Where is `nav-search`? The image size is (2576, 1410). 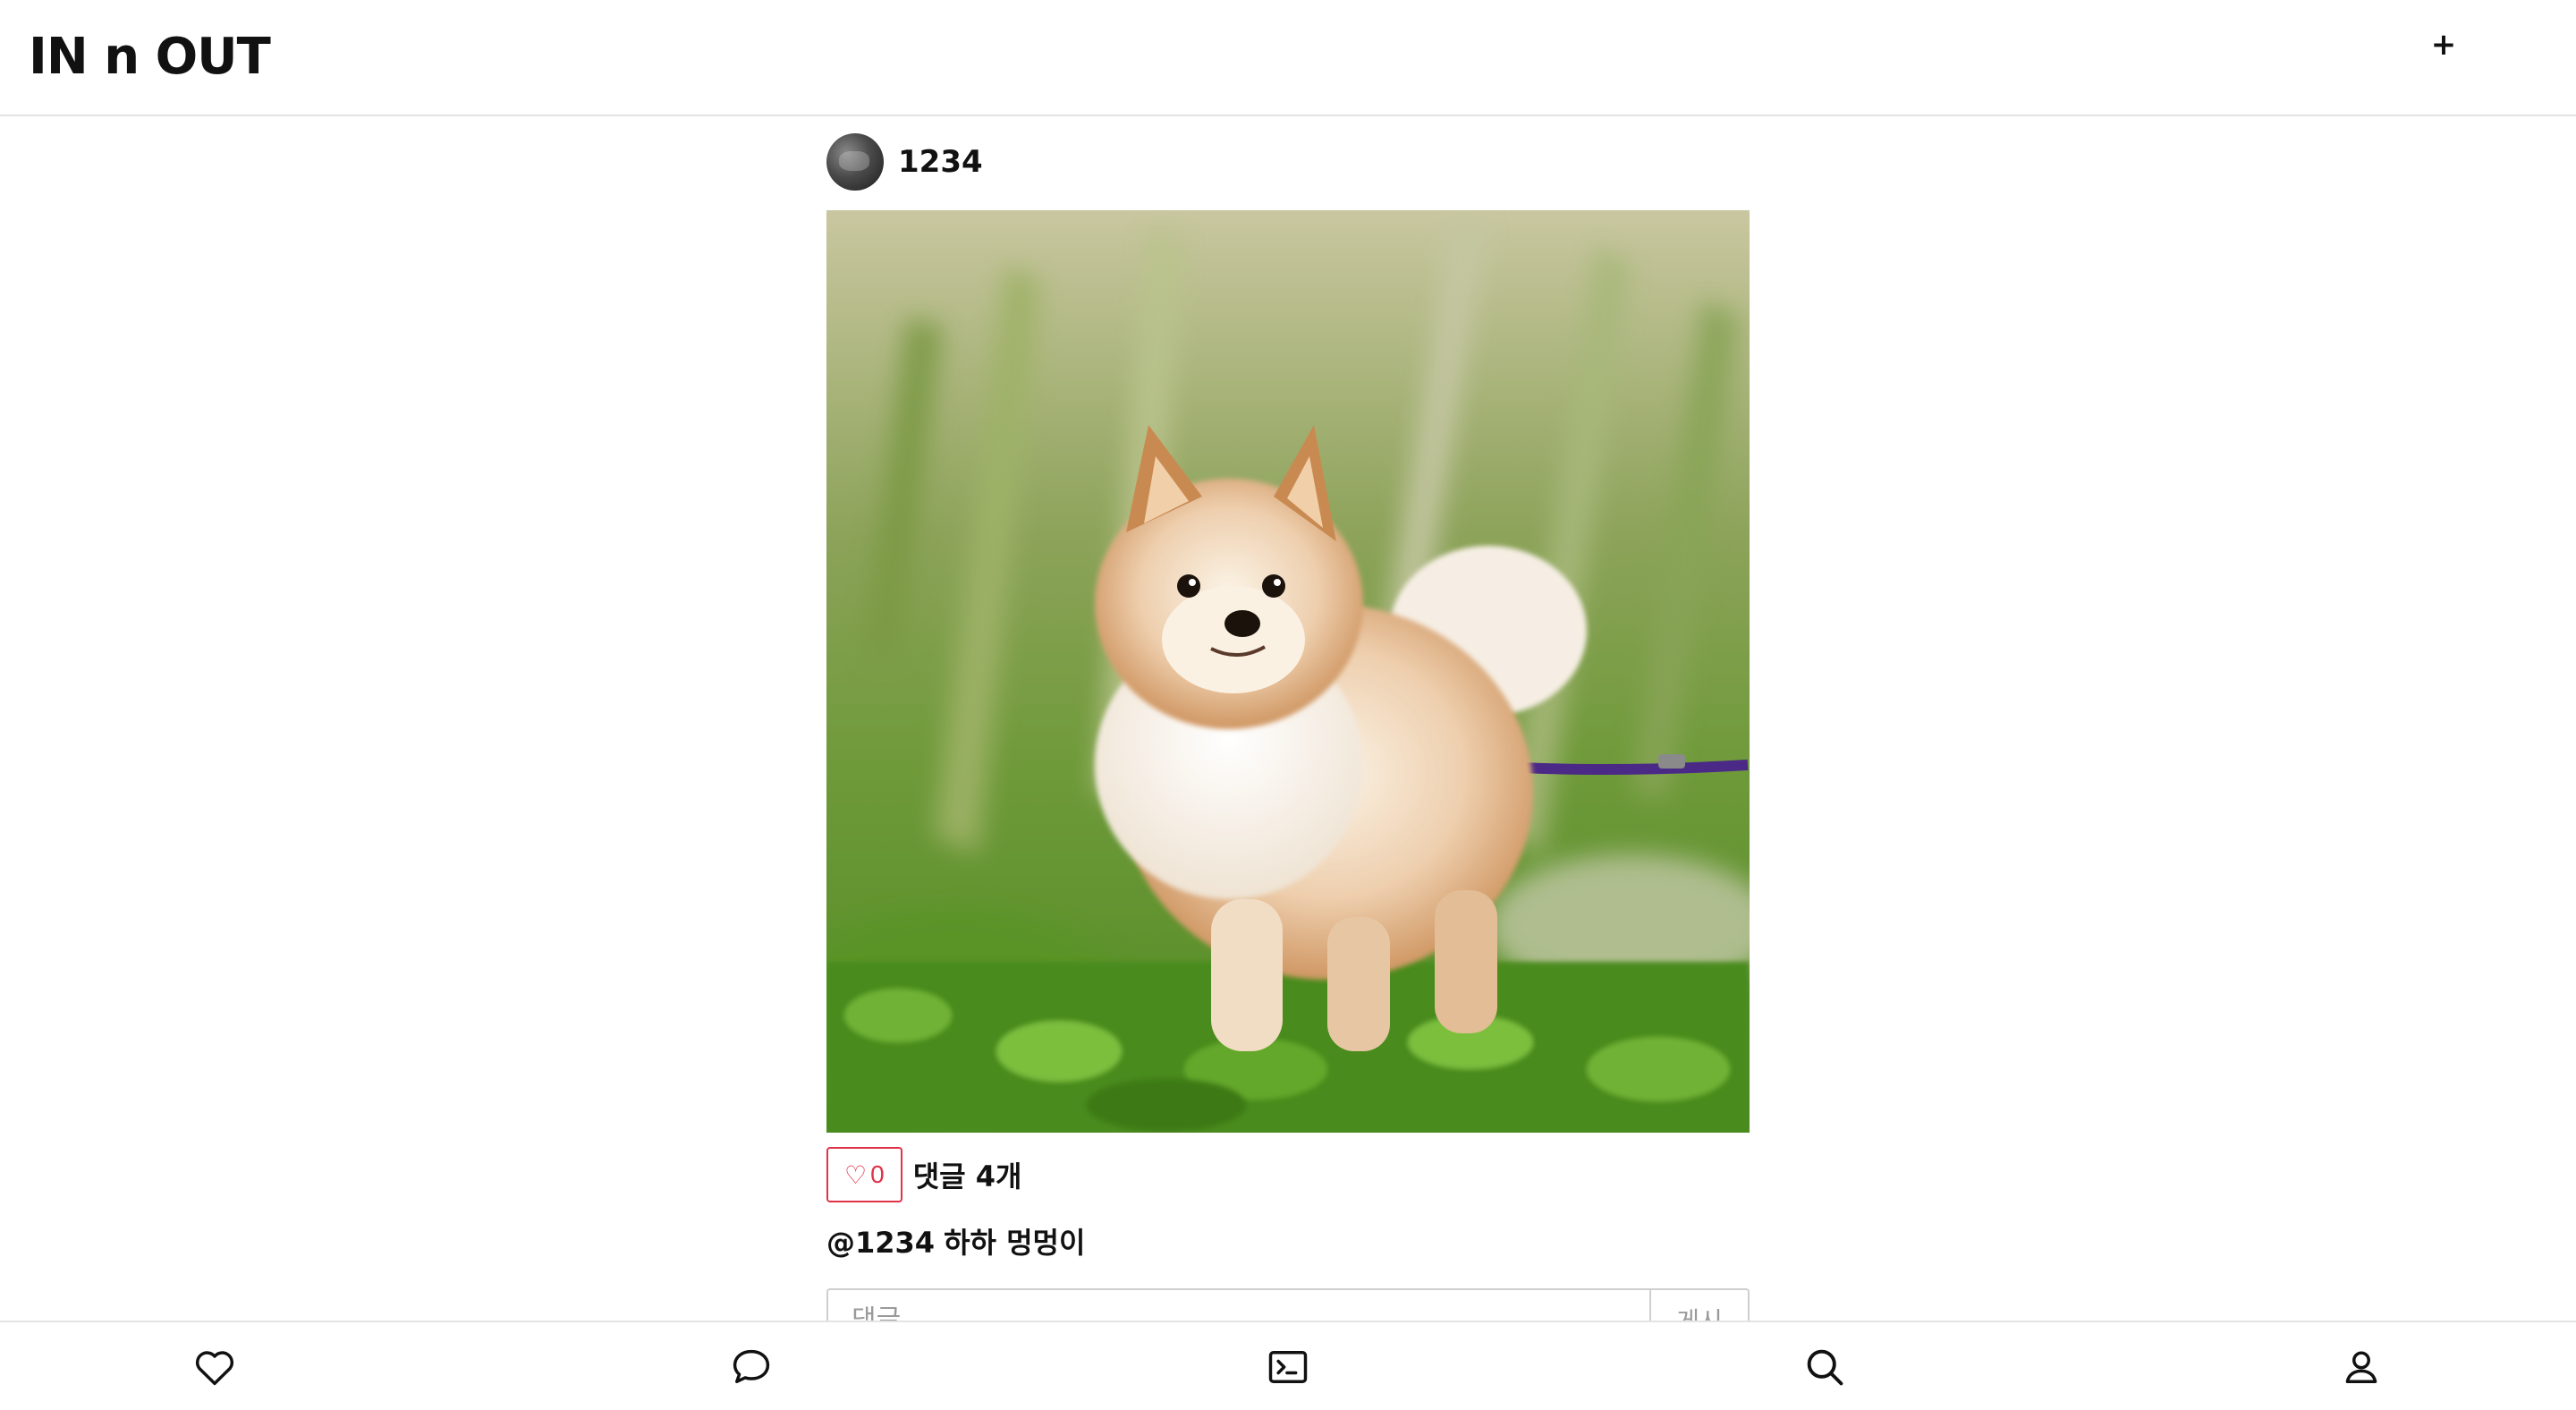
nav-search is located at coordinates (1824, 1367).